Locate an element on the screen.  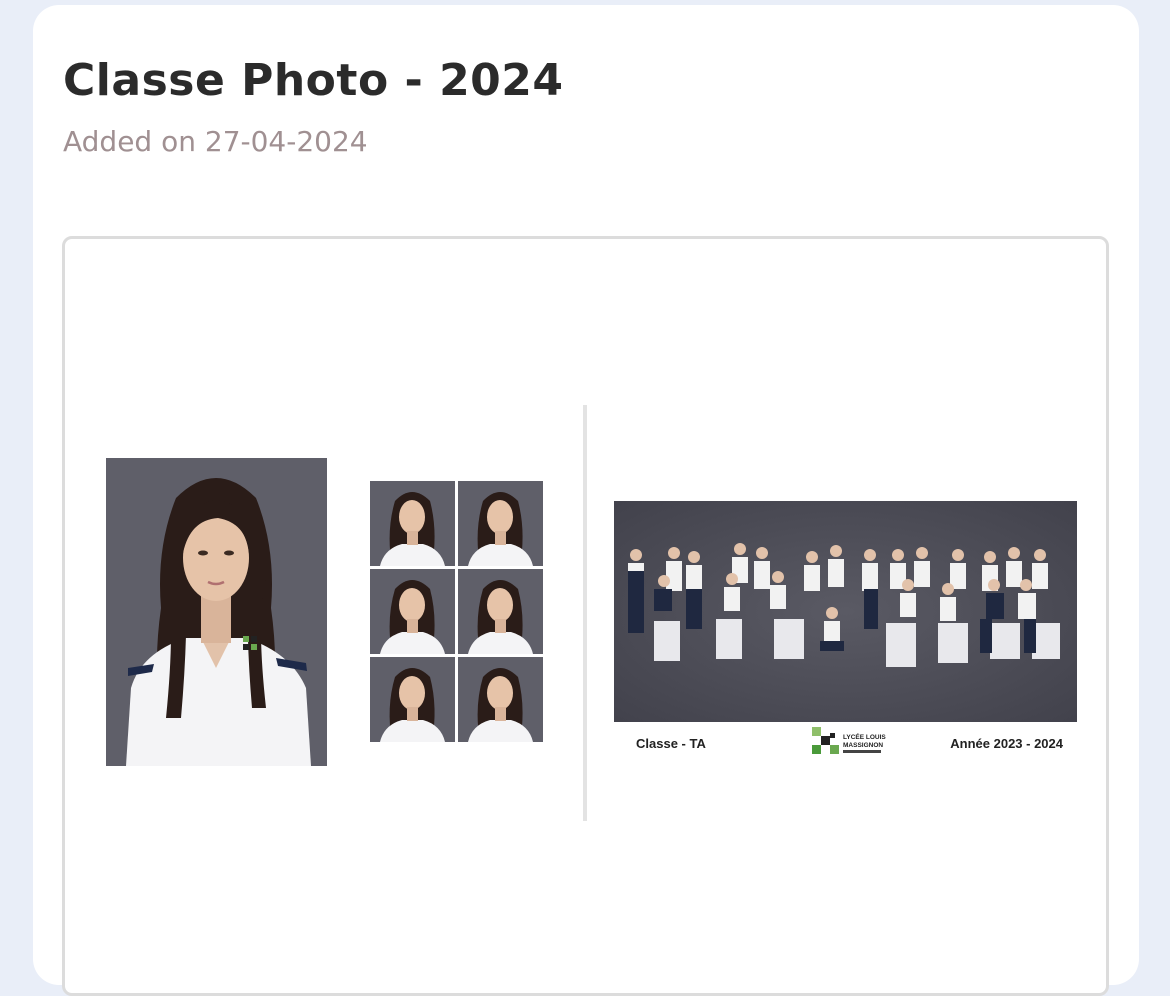
group-image is located at coordinates (845, 611).